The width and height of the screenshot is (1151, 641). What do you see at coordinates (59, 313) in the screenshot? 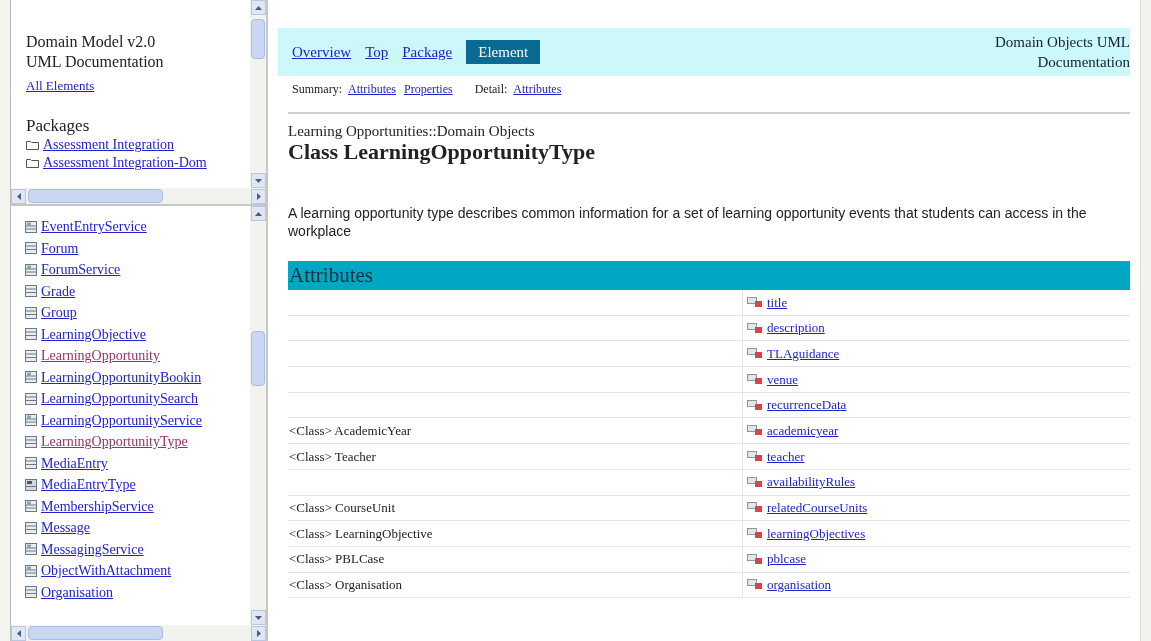
I see `class-link: Group` at bounding box center [59, 313].